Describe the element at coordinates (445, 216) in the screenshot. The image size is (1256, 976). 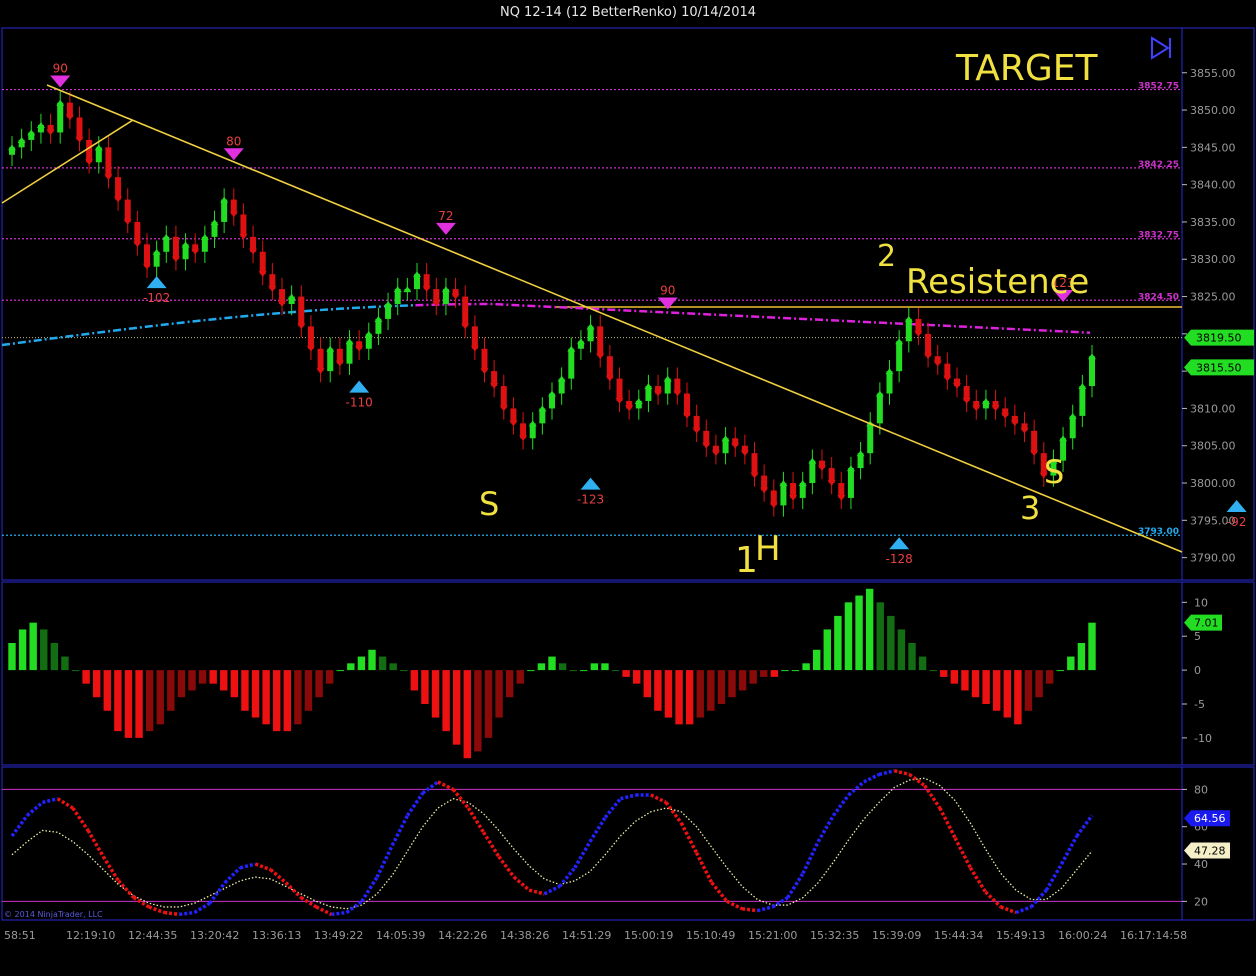
I see `swing-high-label: 72` at that location.